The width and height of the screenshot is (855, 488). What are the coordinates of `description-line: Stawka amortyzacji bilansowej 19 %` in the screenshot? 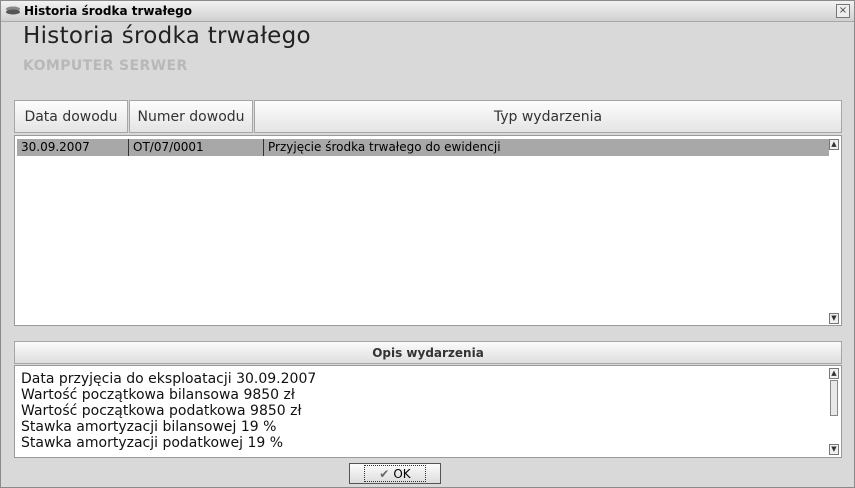 It's located at (149, 427).